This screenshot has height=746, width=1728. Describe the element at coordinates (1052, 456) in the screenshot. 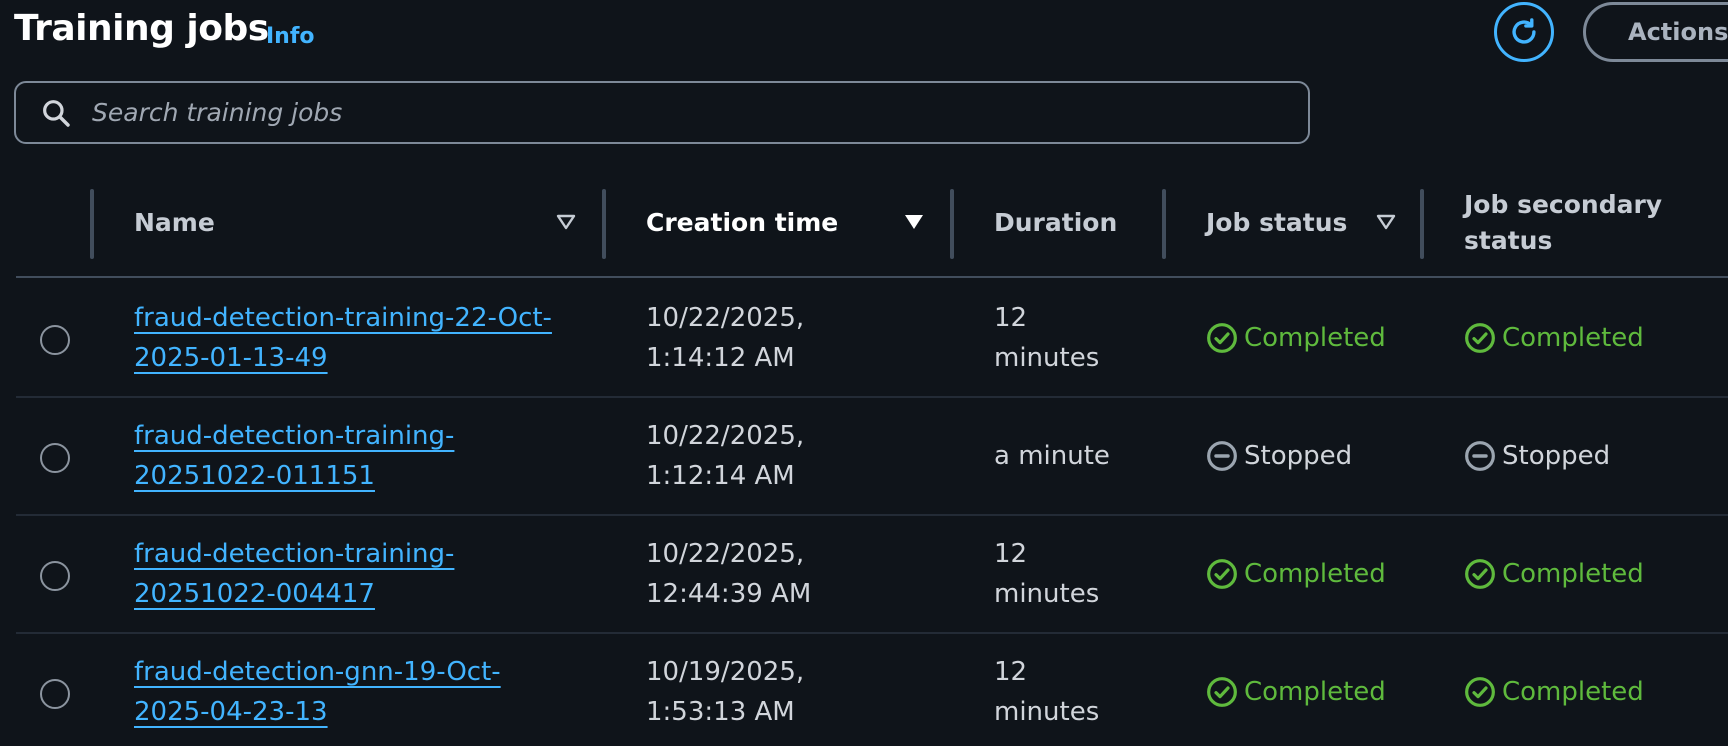

I see `duration: a minute` at that location.